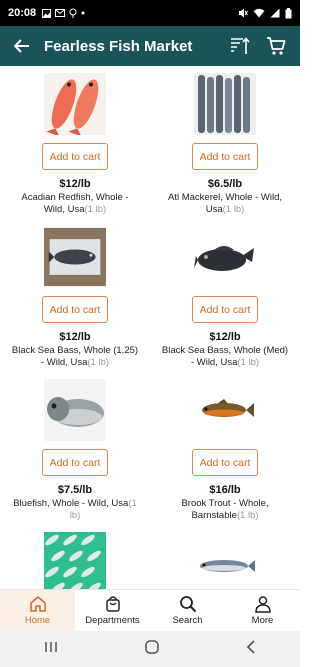  I want to click on product-image-brook-trout, so click(225, 410).